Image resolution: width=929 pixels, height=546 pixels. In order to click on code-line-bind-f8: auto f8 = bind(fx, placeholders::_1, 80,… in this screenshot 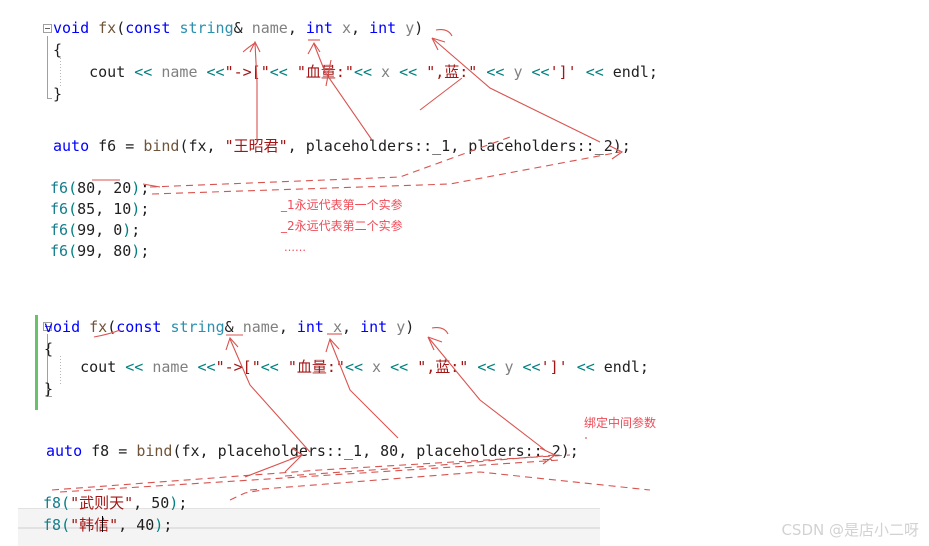, I will do `click(312, 451)`.